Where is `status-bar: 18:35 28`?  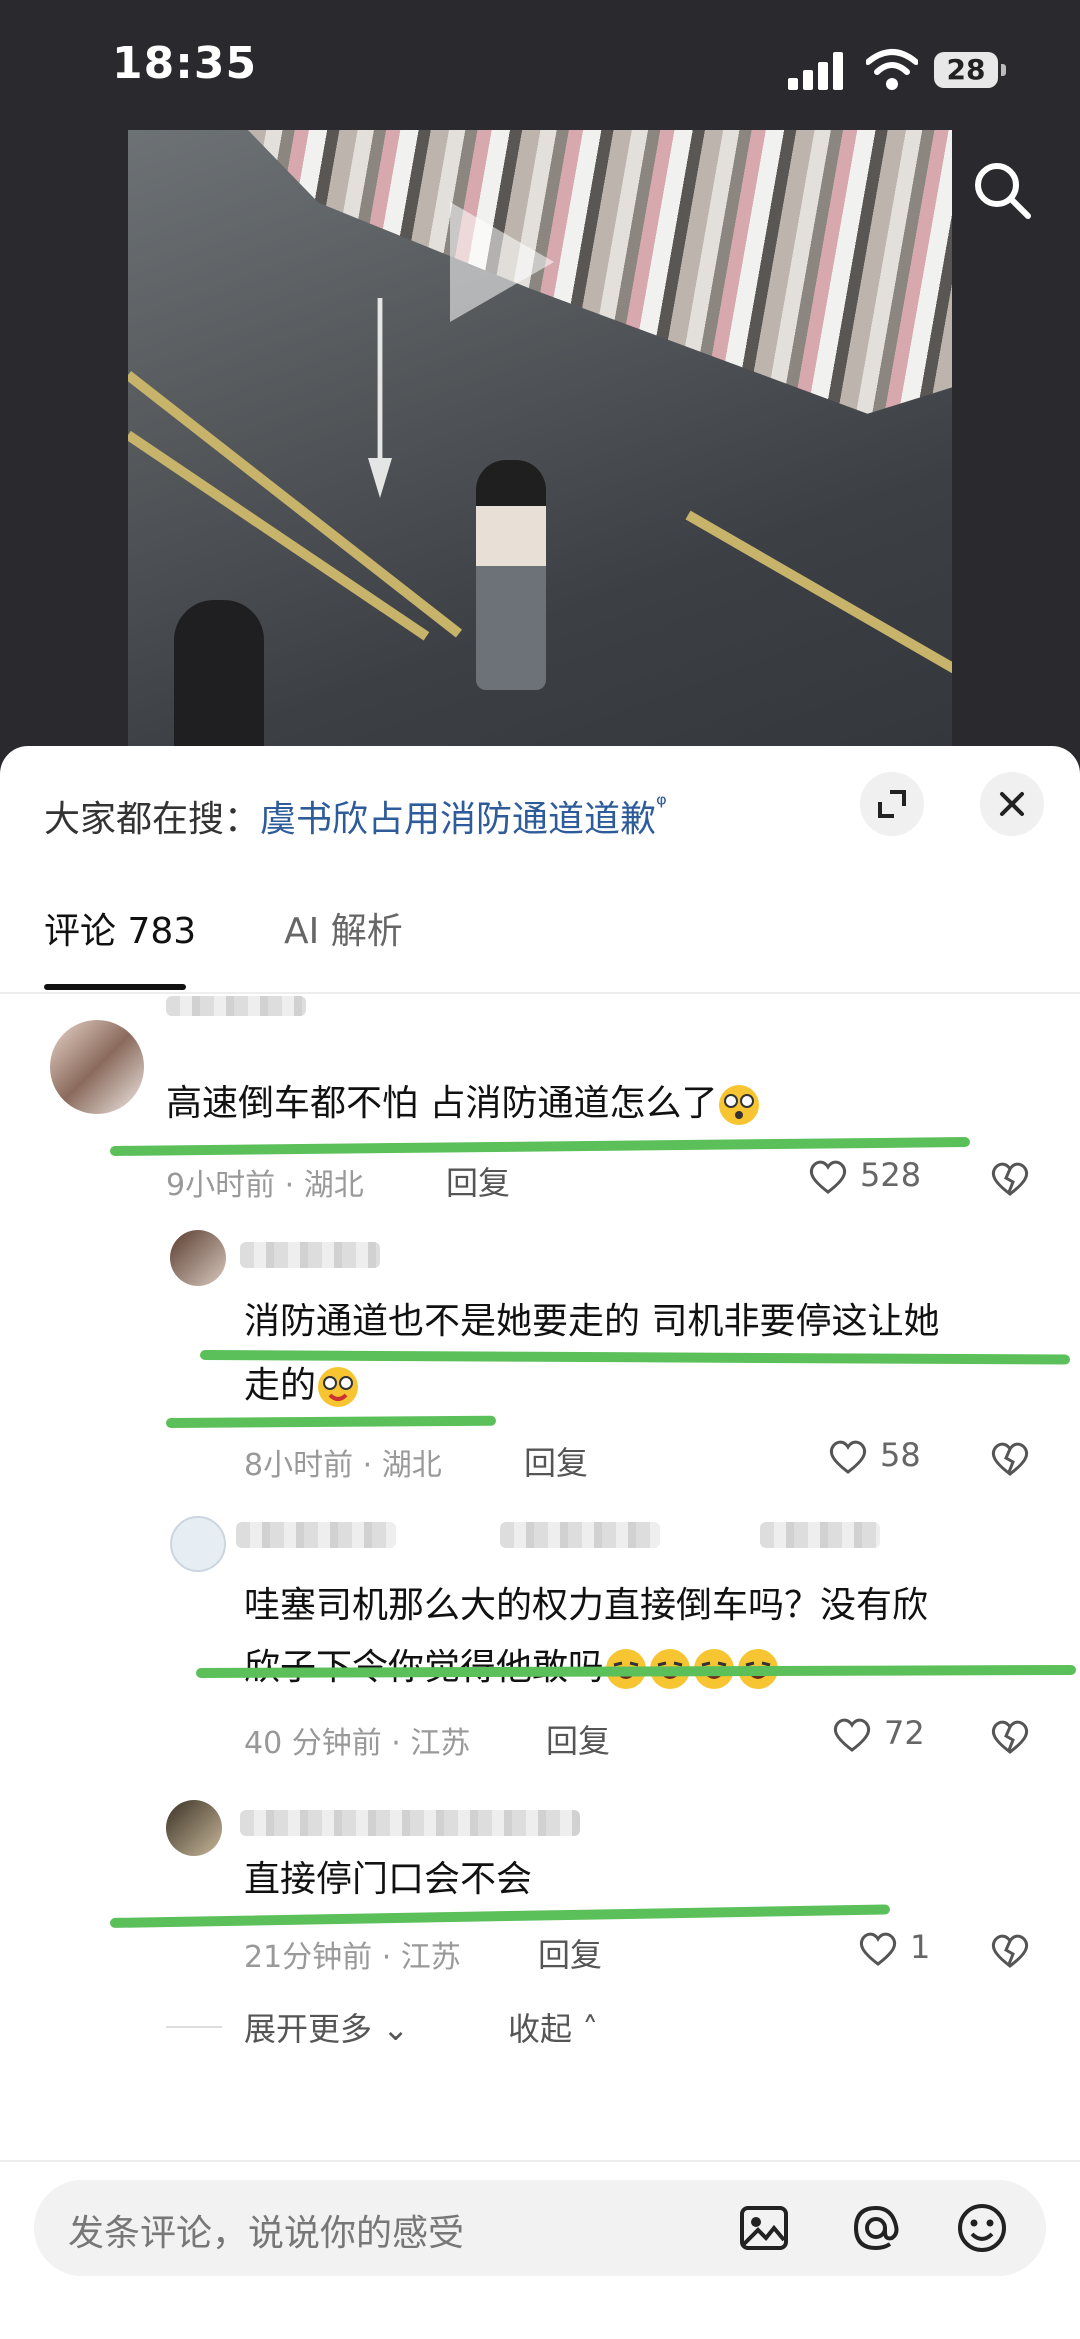
status-bar: 18:35 28 is located at coordinates (540, 65).